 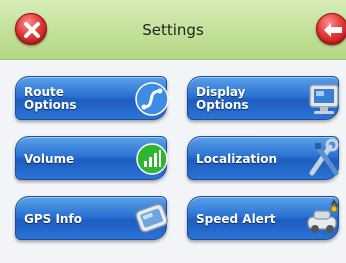 I want to click on gps-device-icon, so click(x=151, y=218).